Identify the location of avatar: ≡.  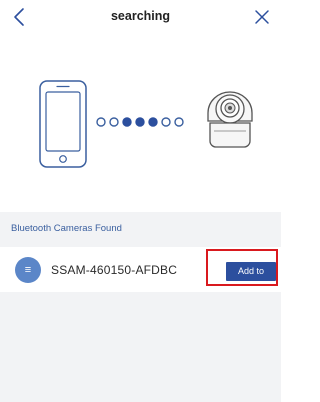
(28, 270).